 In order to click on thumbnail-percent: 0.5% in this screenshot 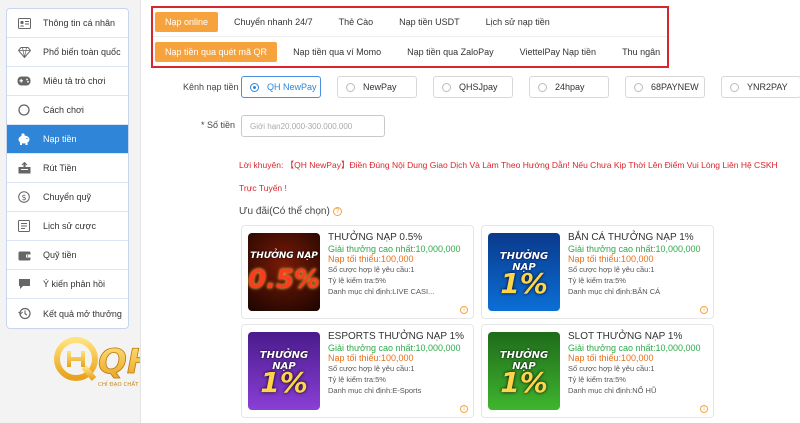, I will do `click(284, 280)`.